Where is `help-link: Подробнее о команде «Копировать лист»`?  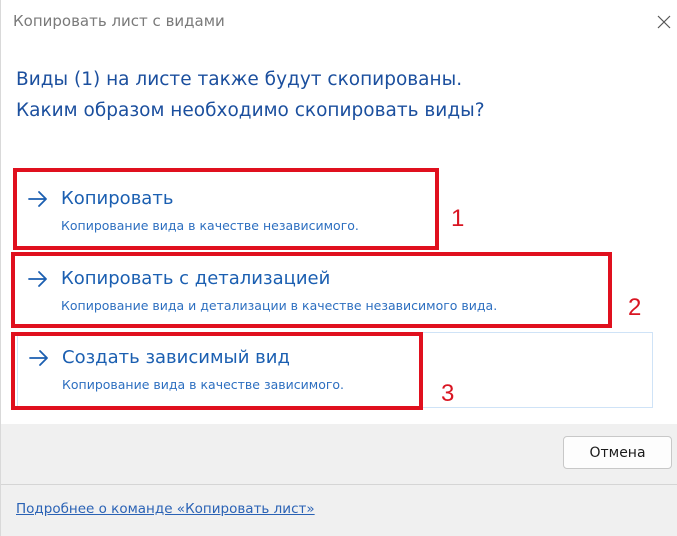
help-link: Подробнее о команде «Копировать лист» is located at coordinates (165, 509).